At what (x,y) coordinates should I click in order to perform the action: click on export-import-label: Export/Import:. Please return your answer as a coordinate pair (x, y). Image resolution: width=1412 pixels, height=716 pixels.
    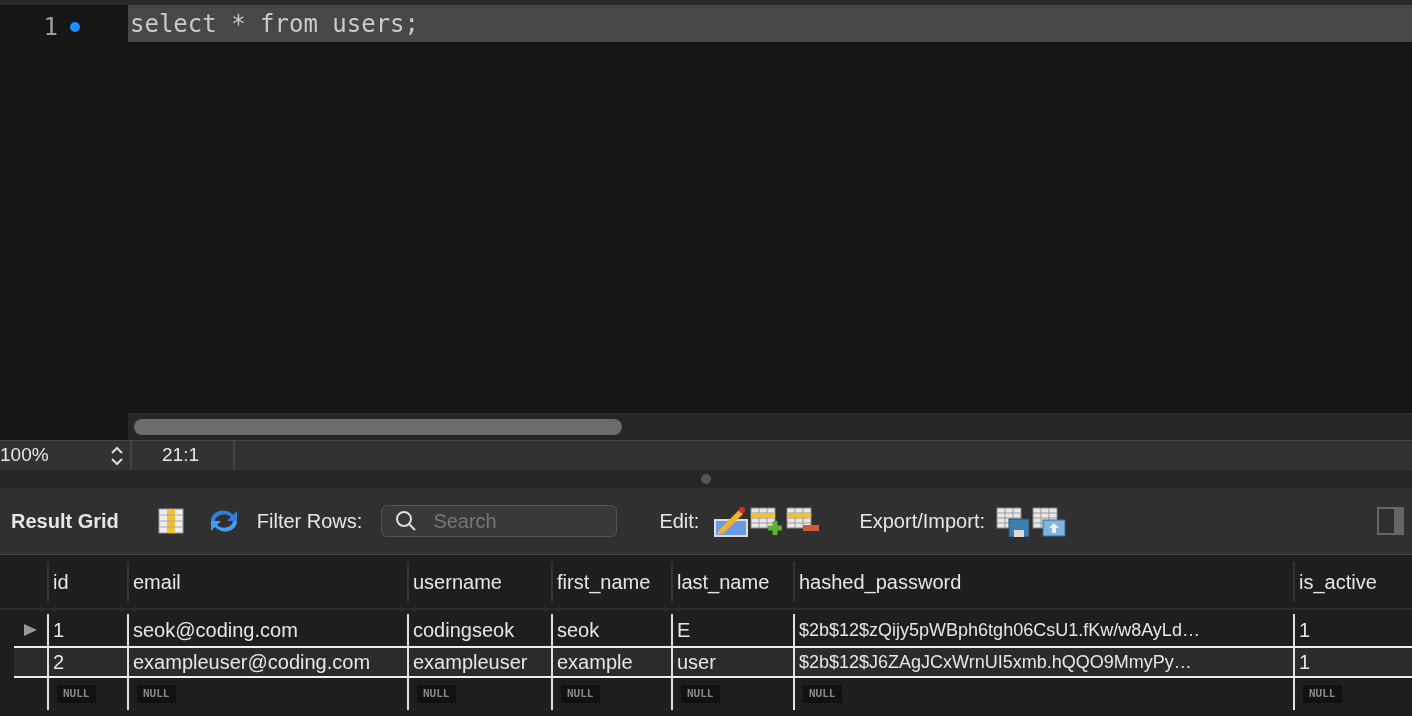
    Looking at the image, I should click on (922, 521).